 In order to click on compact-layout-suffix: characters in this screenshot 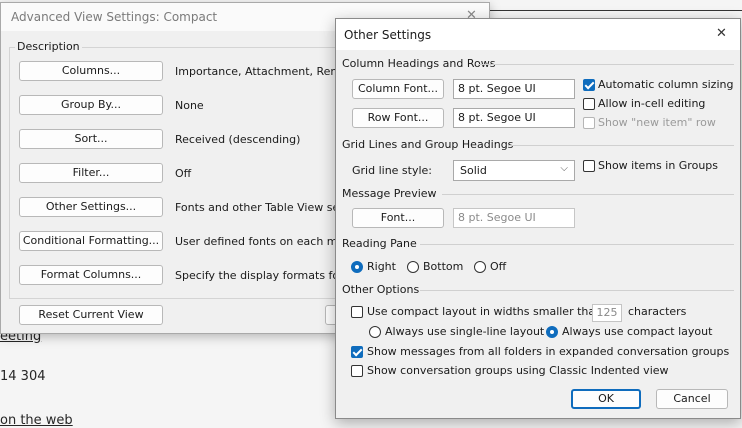, I will do `click(657, 311)`.